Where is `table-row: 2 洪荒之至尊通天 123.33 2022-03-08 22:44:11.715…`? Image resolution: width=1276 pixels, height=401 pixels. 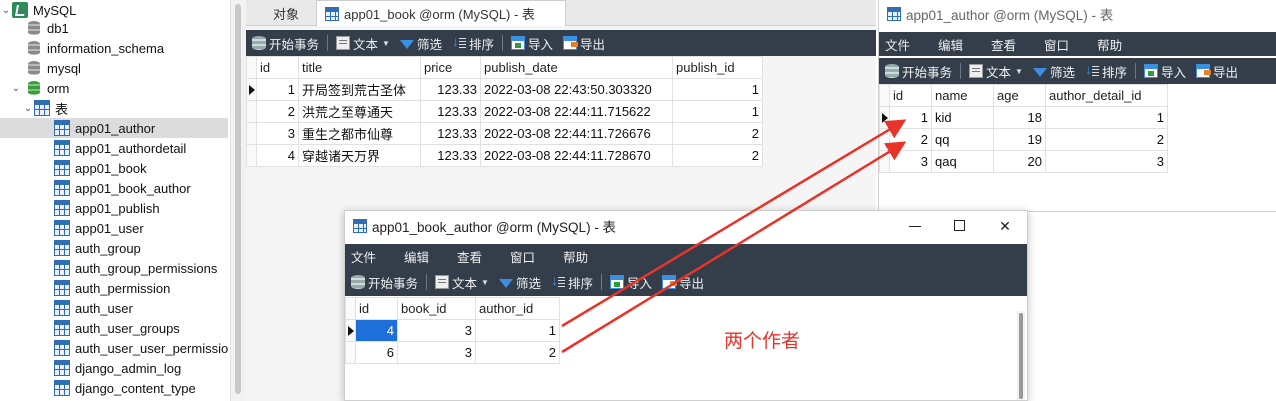 table-row: 2 洪荒之至尊通天 123.33 2022-03-08 22:44:11.715… is located at coordinates (504, 111).